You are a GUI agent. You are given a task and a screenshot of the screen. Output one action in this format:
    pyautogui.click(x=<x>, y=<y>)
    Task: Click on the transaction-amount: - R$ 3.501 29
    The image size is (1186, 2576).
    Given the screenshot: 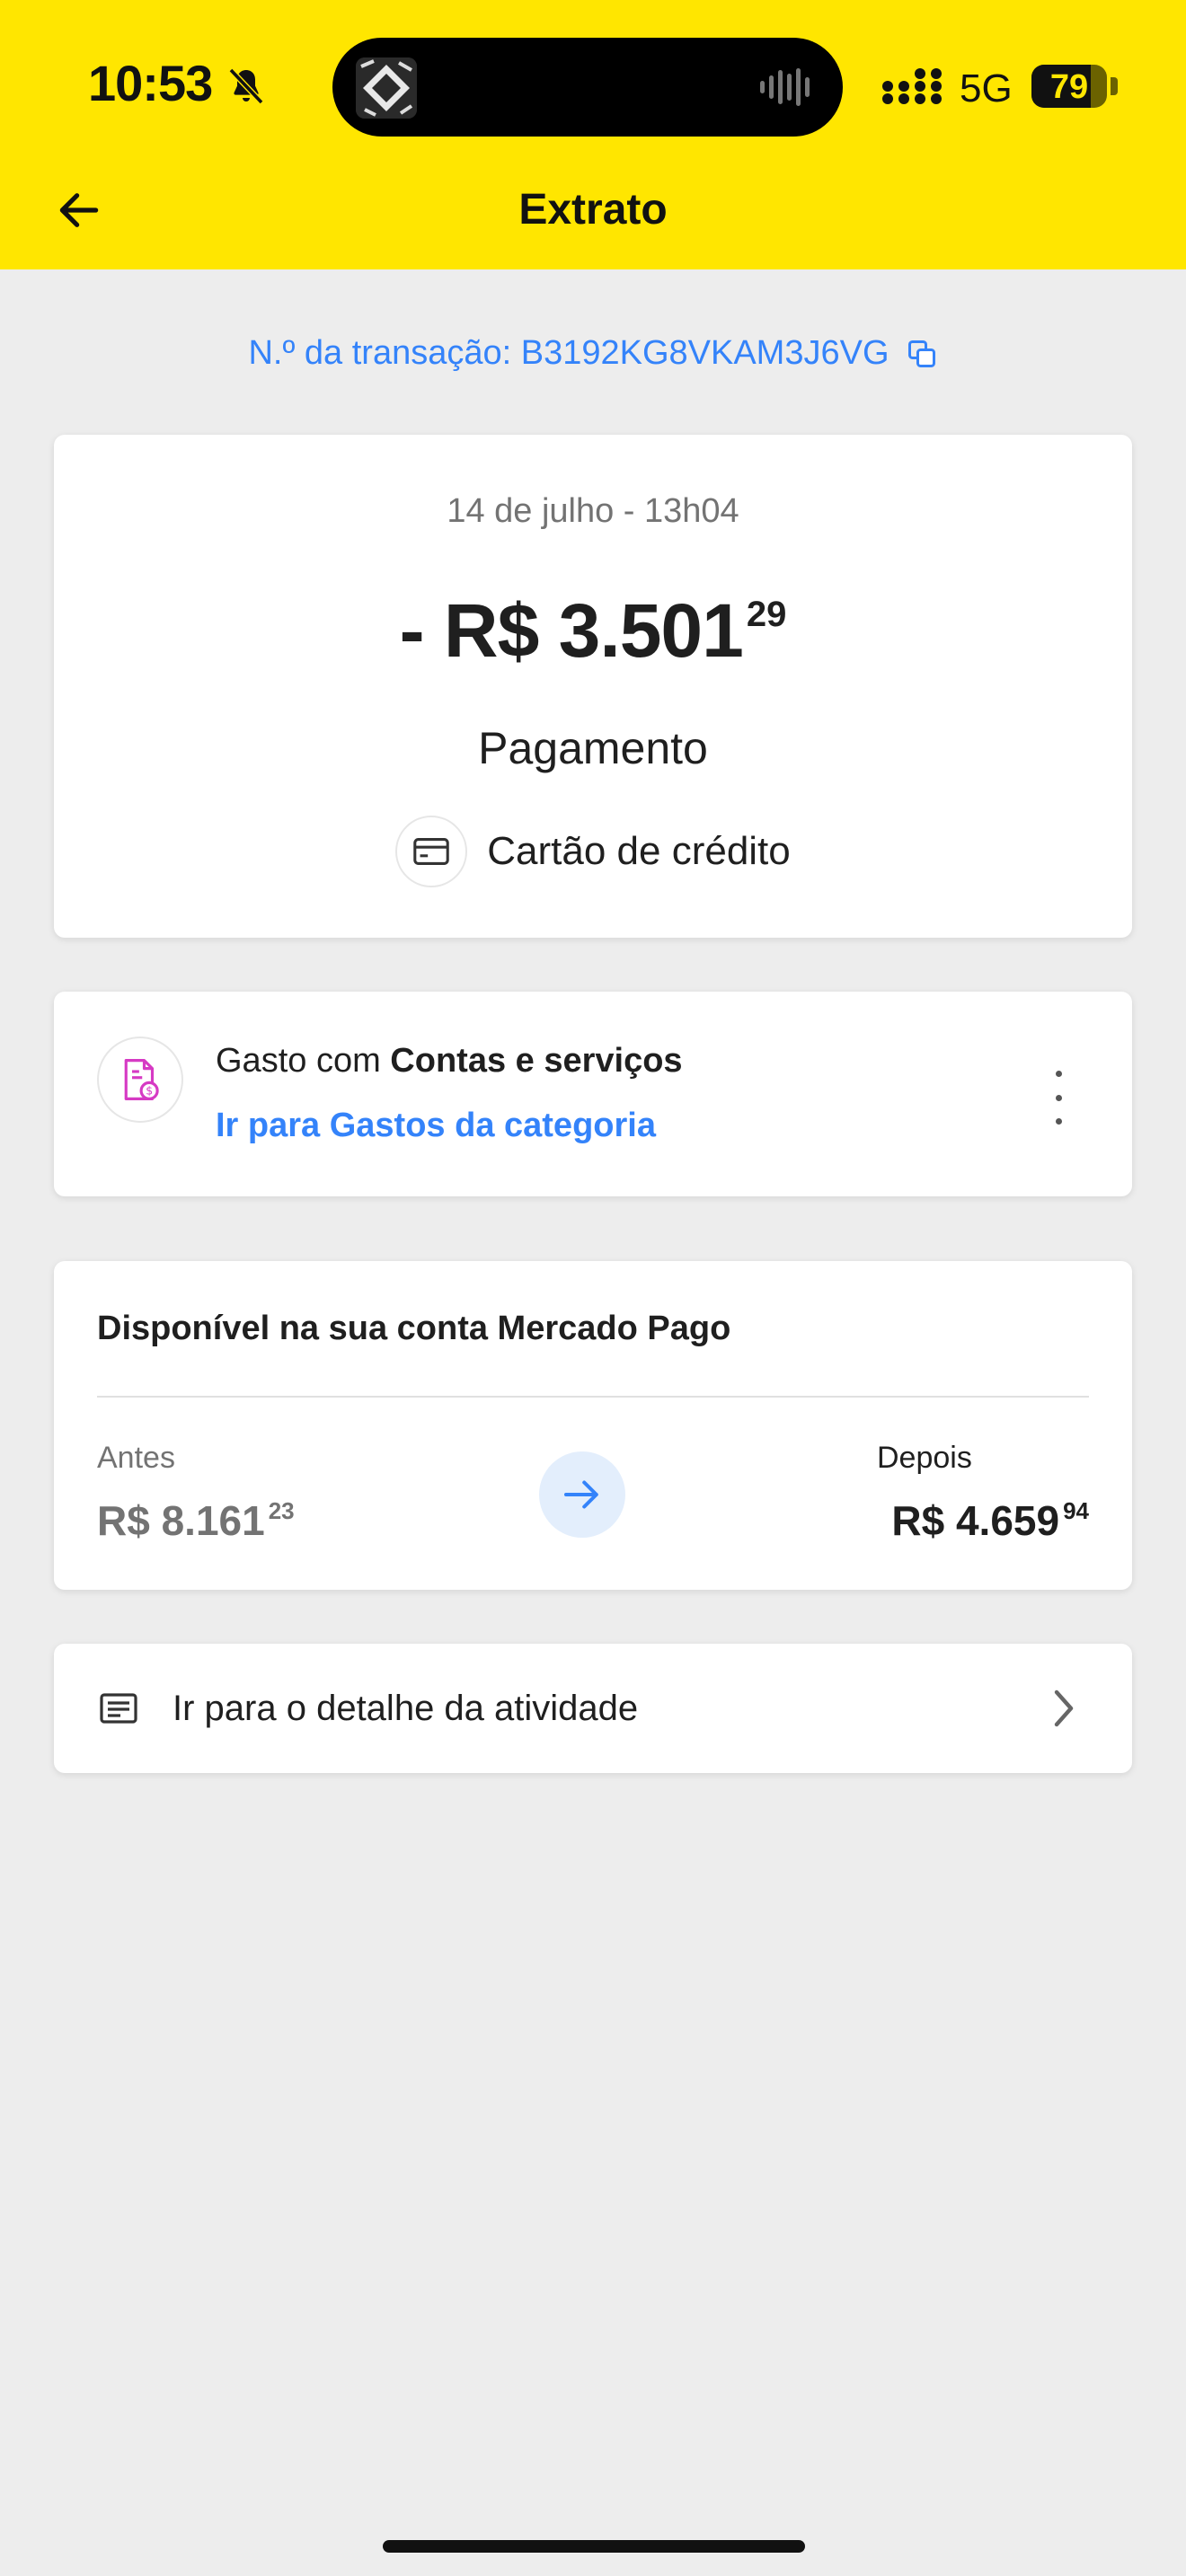 What is the action you would take?
    pyautogui.click(x=593, y=631)
    